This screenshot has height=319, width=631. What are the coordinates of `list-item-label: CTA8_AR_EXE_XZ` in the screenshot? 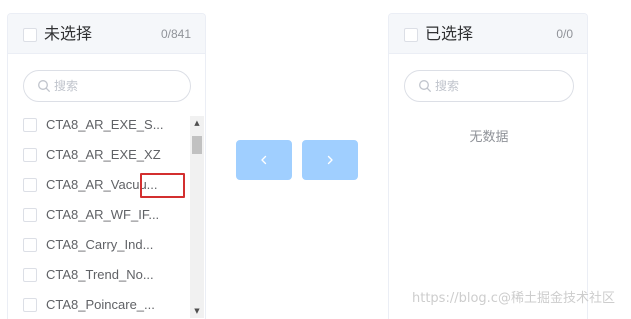 It's located at (103, 154).